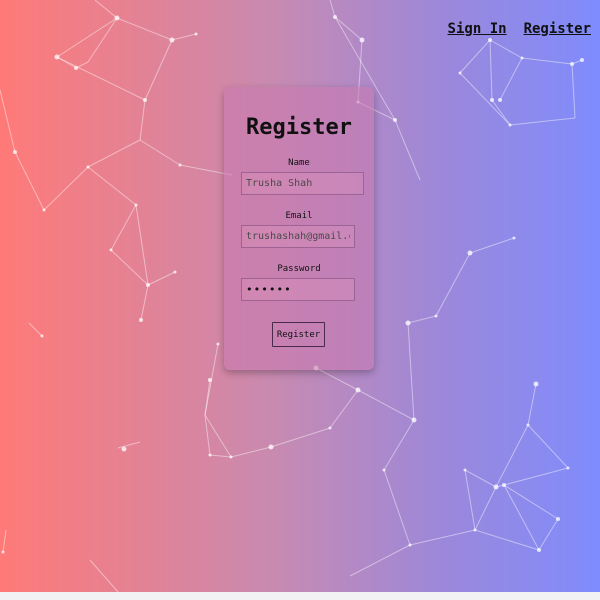 This screenshot has width=600, height=600. What do you see at coordinates (298, 236) in the screenshot?
I see `email-input` at bounding box center [298, 236].